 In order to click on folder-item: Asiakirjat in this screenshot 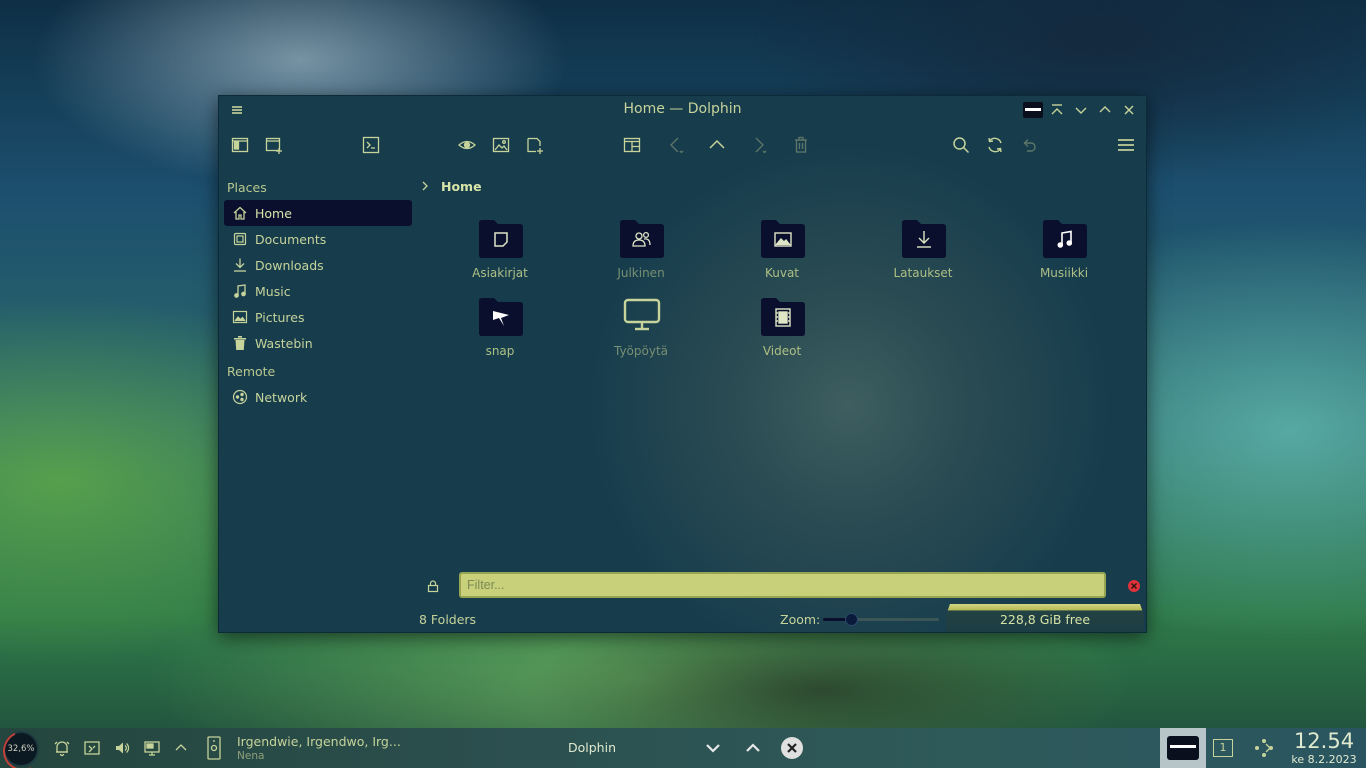, I will do `click(500, 253)`.